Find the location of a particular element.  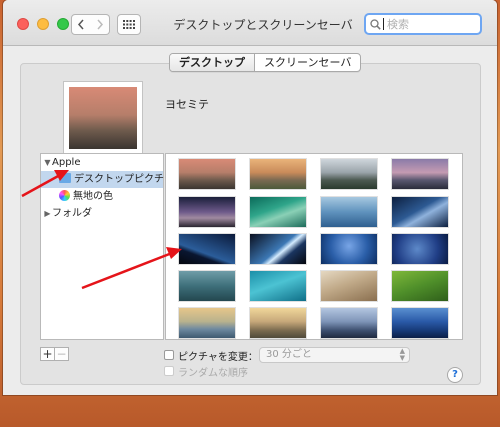

current-wallpaper-preview is located at coordinates (103, 118).